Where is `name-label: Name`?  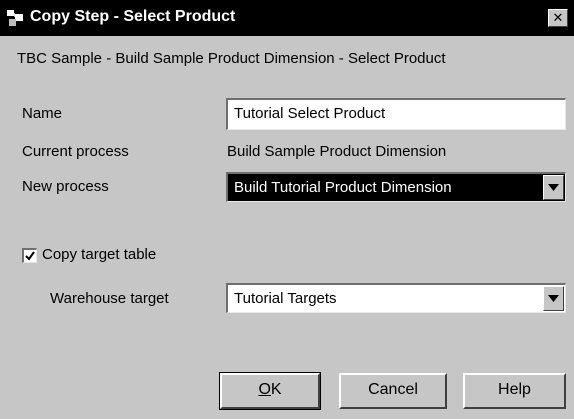 name-label: Name is located at coordinates (42, 113).